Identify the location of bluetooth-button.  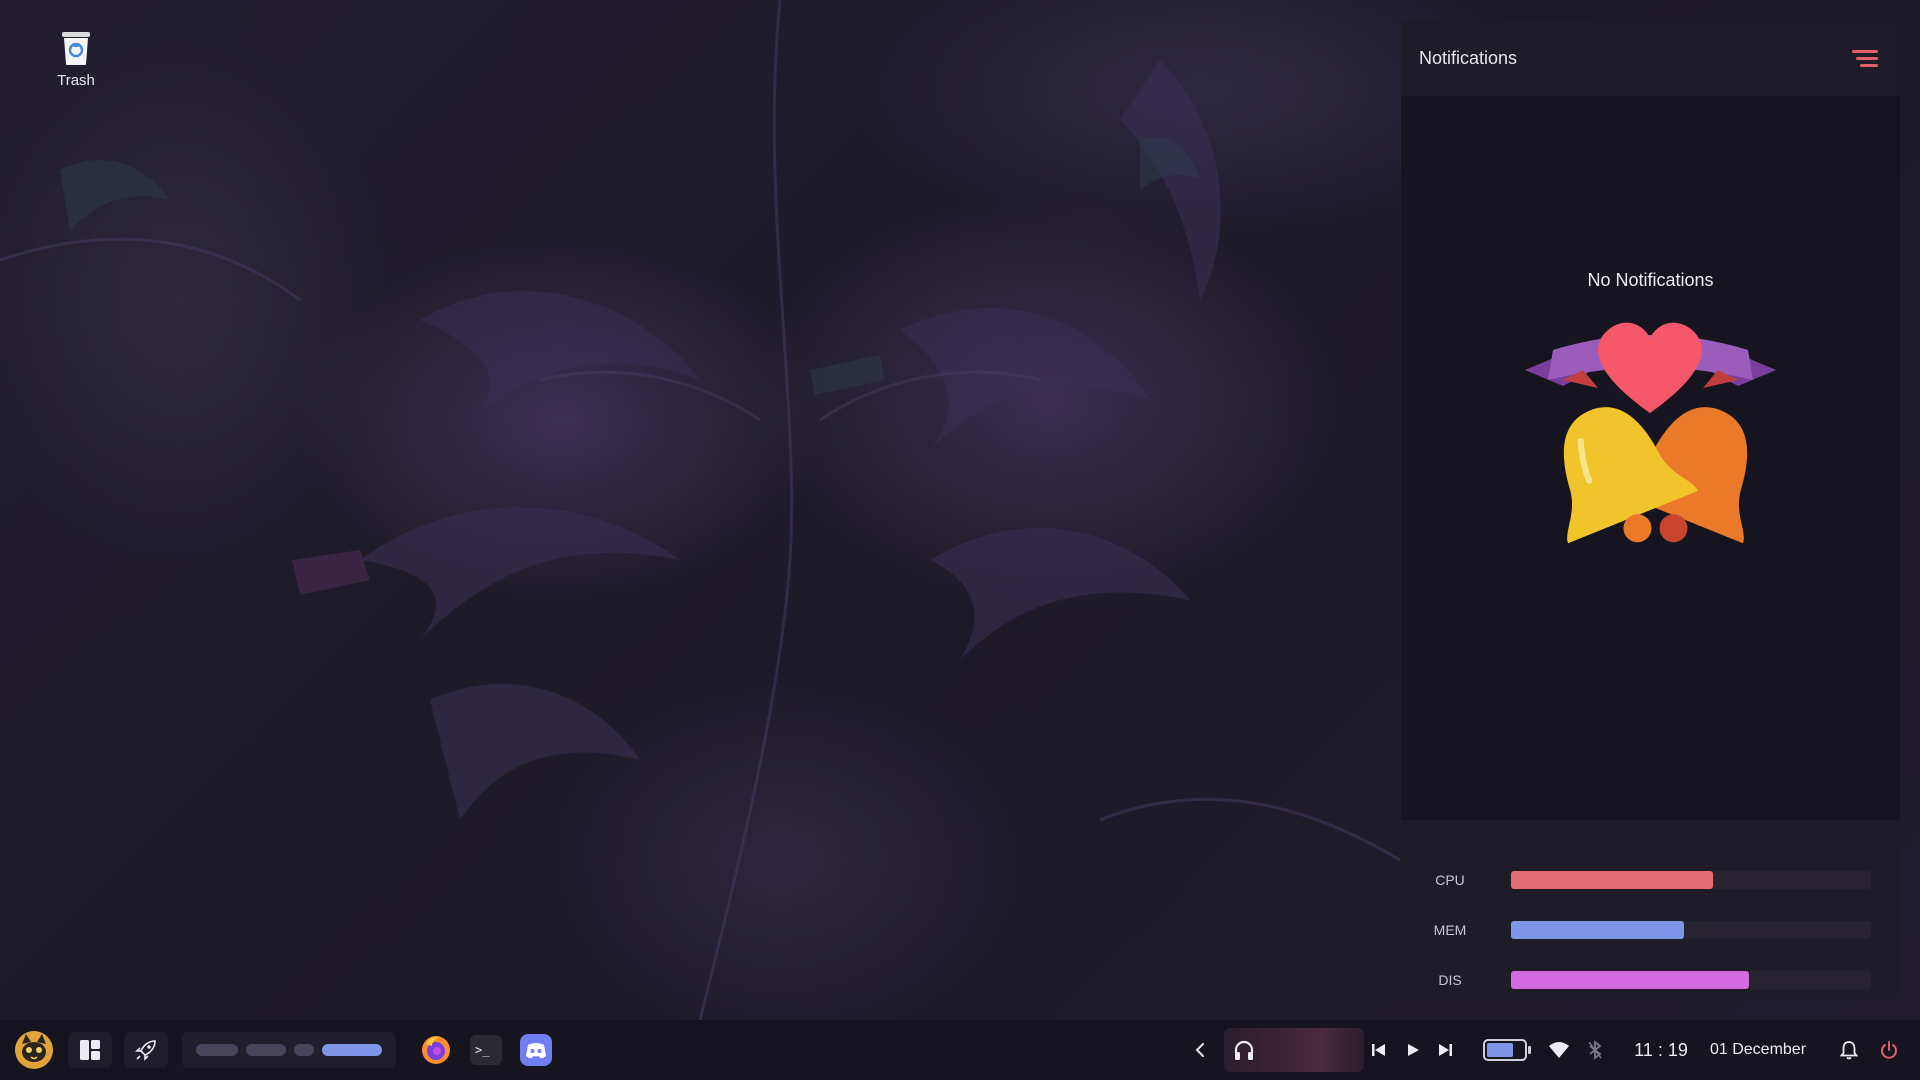
(1595, 1050).